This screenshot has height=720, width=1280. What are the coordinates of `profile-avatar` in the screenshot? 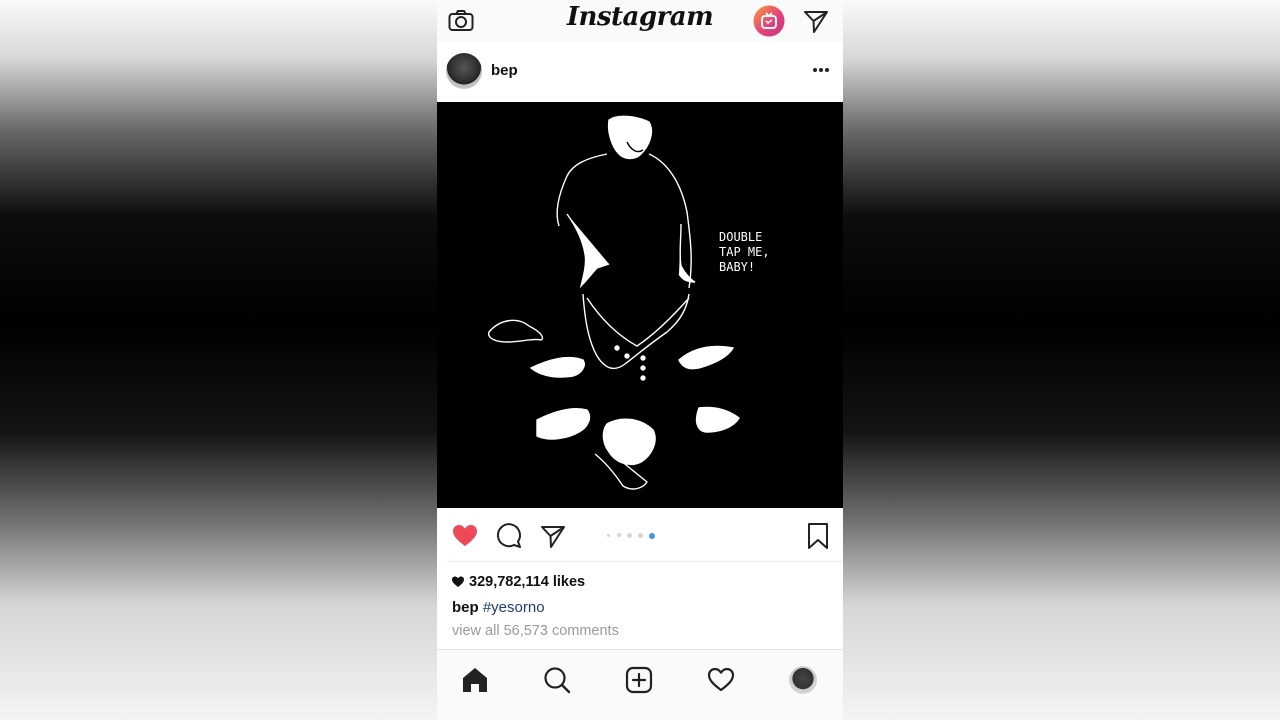 It's located at (803, 680).